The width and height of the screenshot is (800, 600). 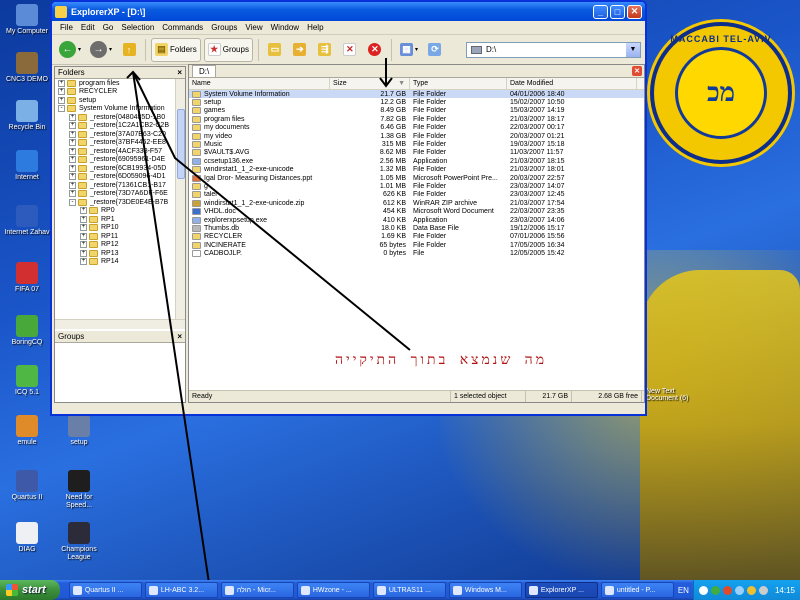 I want to click on file-row: Music 315 MB File Folder 19/03/2007 15:18, so click(x=416, y=144).